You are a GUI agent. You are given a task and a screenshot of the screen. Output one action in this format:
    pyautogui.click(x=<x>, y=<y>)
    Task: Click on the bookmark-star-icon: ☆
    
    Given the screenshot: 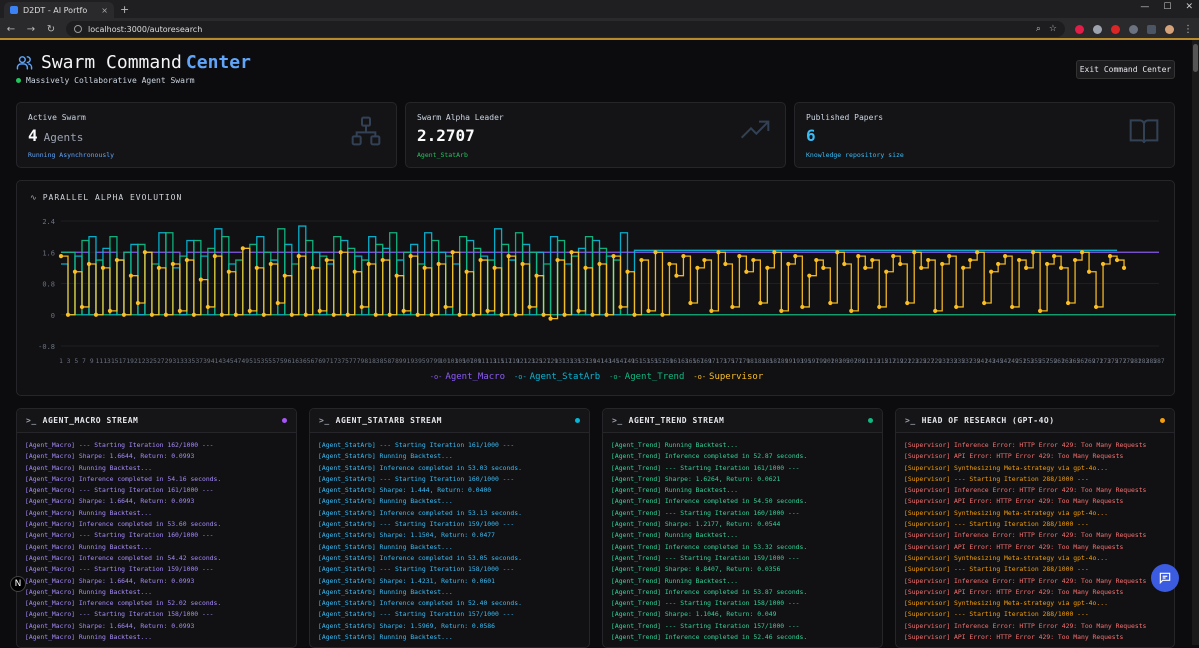 What is the action you would take?
    pyautogui.click(x=1053, y=29)
    